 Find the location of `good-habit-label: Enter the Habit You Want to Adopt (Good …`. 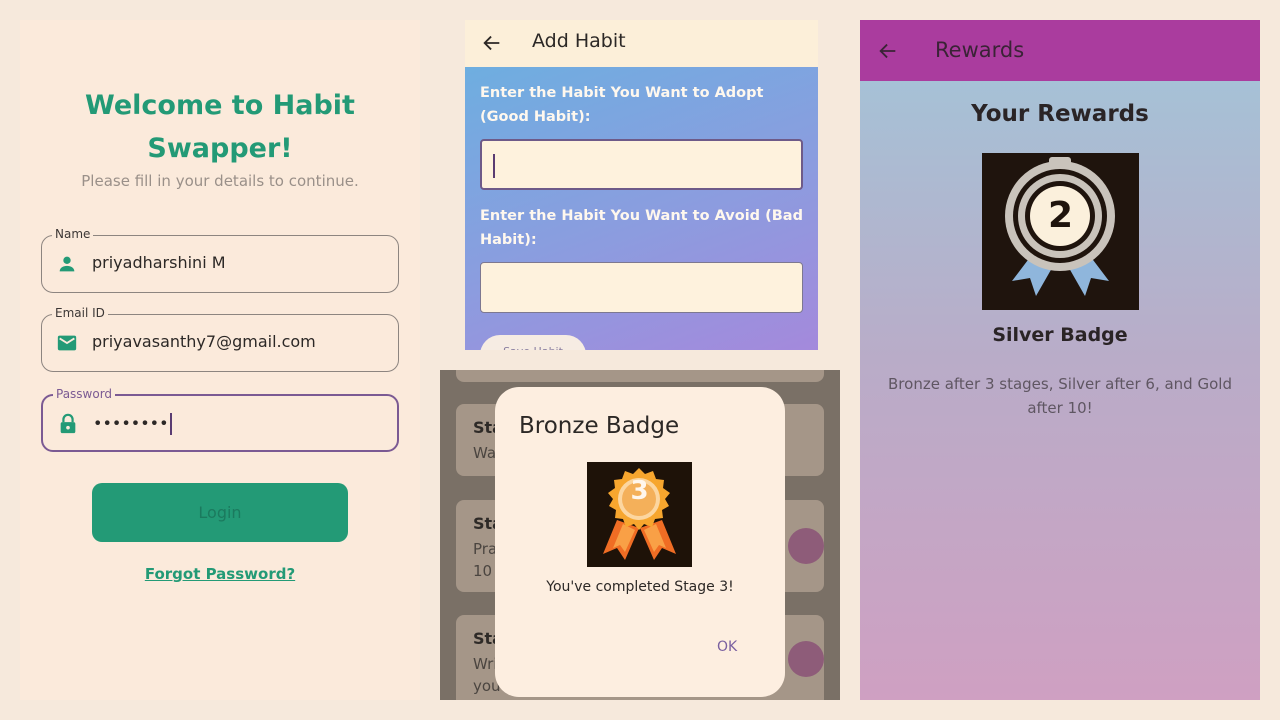

good-habit-label: Enter the Habit You Want to Adopt (Good … is located at coordinates (622, 105).